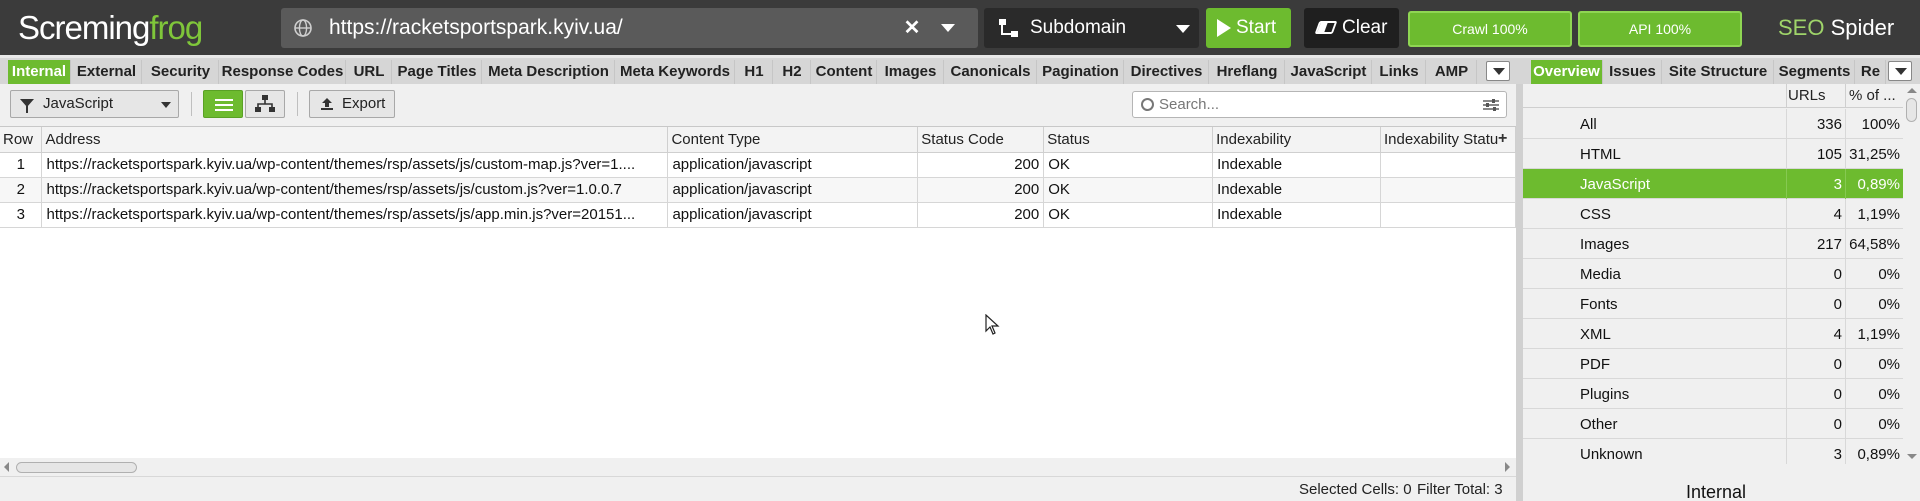 Image resolution: width=1920 pixels, height=501 pixels. I want to click on tab-images: Images, so click(911, 72).